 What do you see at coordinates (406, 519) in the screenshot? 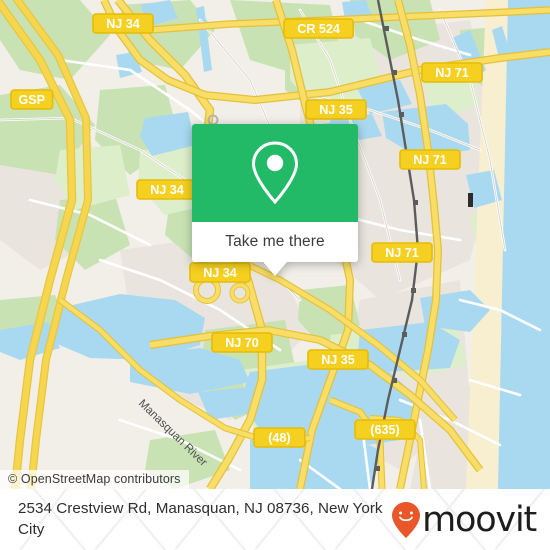
I see `moovit-pin-icon` at bounding box center [406, 519].